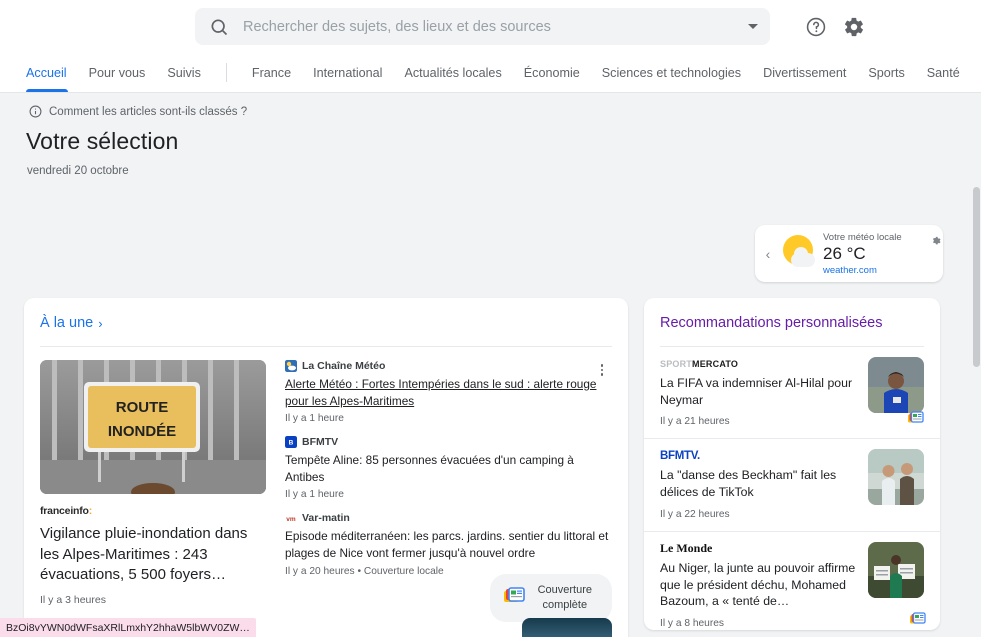 This screenshot has height=637, width=981. I want to click on source-name: BFMTV, so click(320, 442).